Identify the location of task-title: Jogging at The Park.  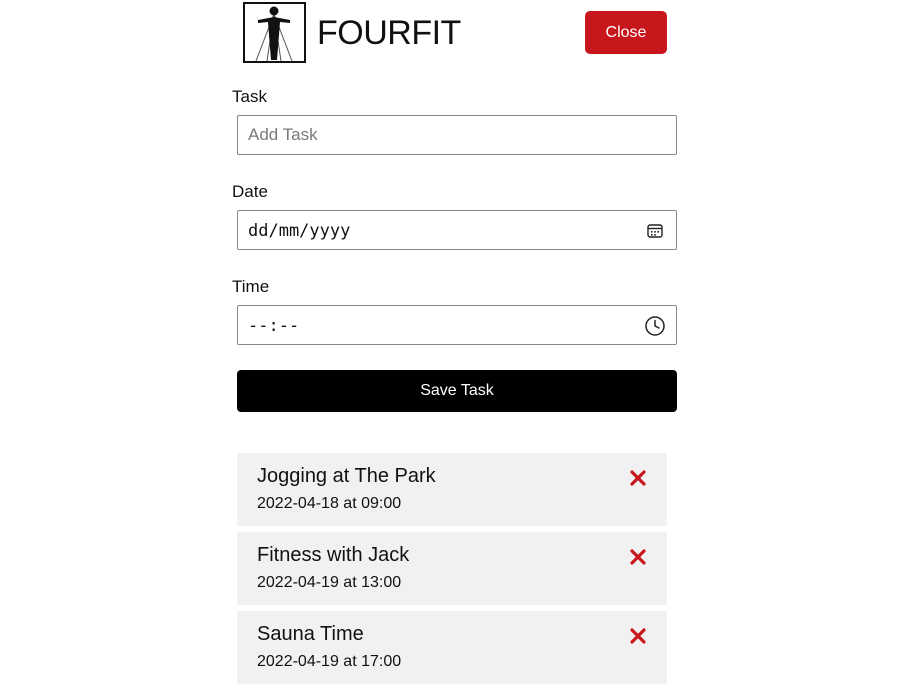
(346, 476).